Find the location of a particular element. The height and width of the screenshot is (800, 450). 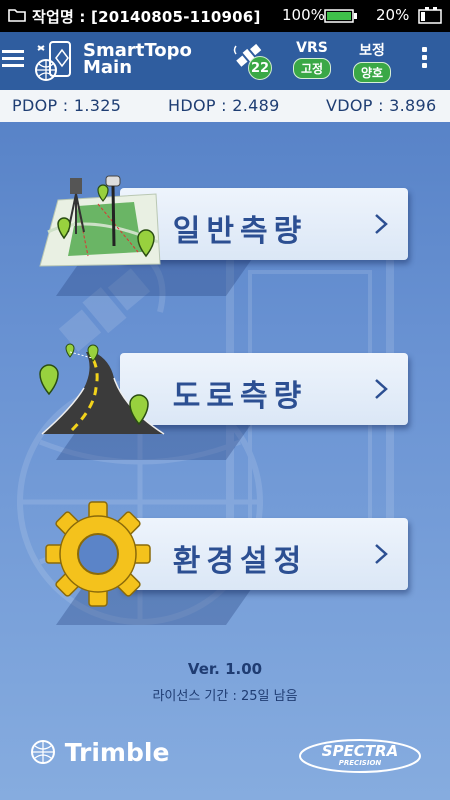

correction-label: 보정 is located at coordinates (372, 51).